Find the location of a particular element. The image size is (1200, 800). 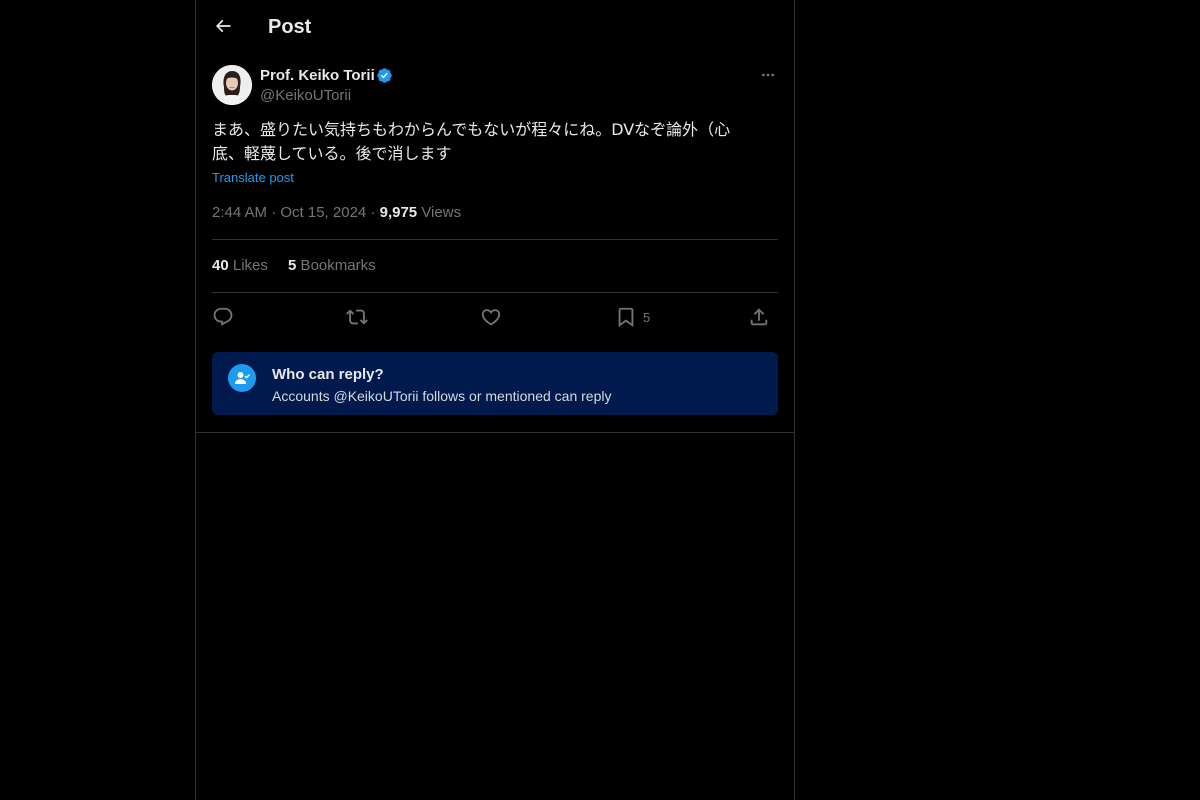

post-timestamp: 2:44 AM · Oct 15, 2024 is located at coordinates (289, 212).